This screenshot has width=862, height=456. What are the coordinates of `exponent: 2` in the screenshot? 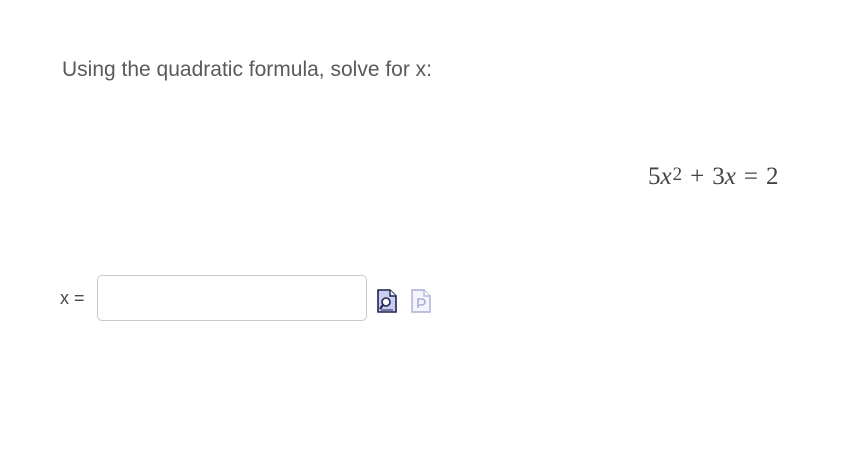 It's located at (677, 174).